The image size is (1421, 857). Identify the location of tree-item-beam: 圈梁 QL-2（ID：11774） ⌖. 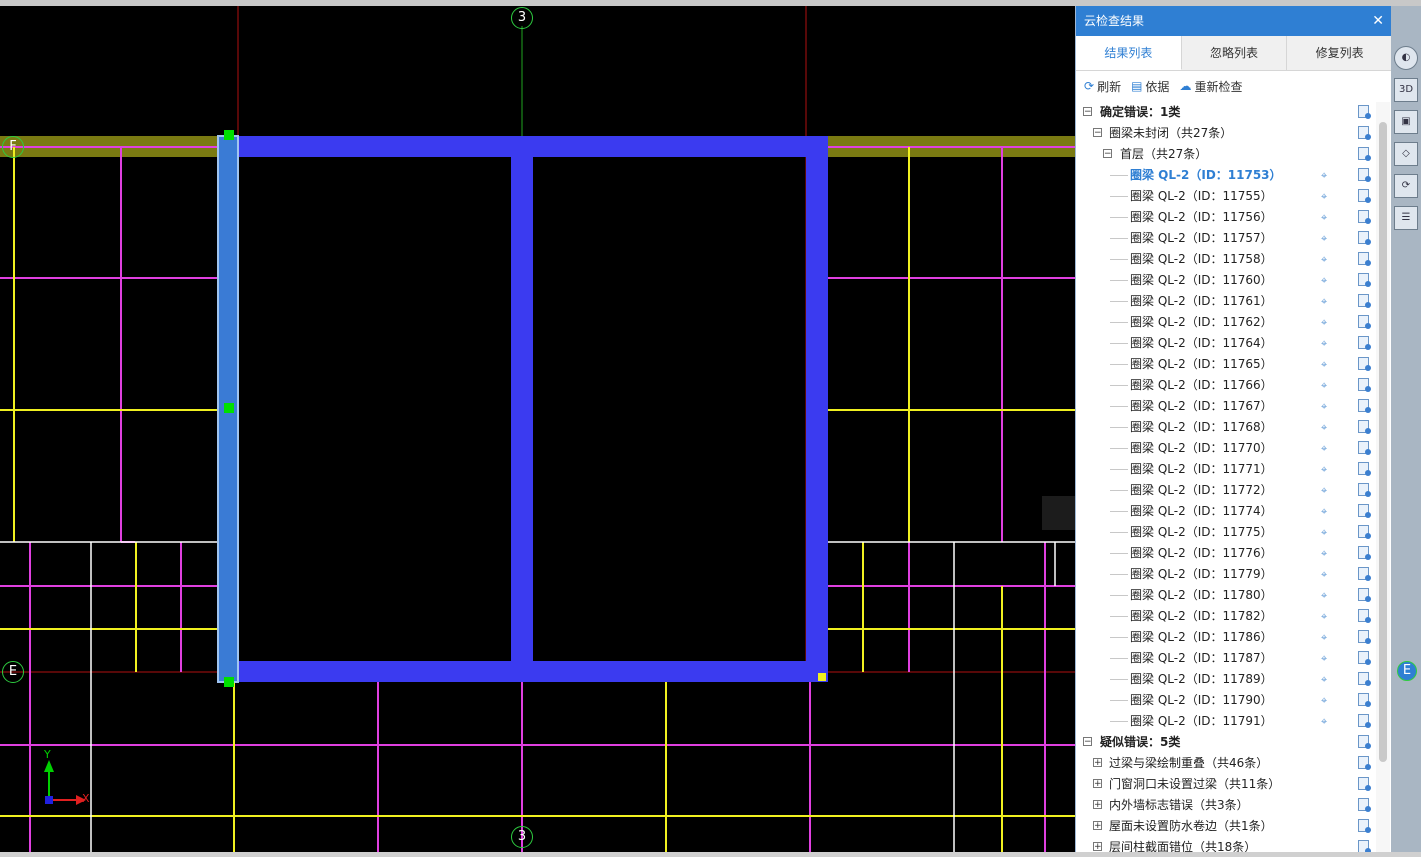
(1226, 511).